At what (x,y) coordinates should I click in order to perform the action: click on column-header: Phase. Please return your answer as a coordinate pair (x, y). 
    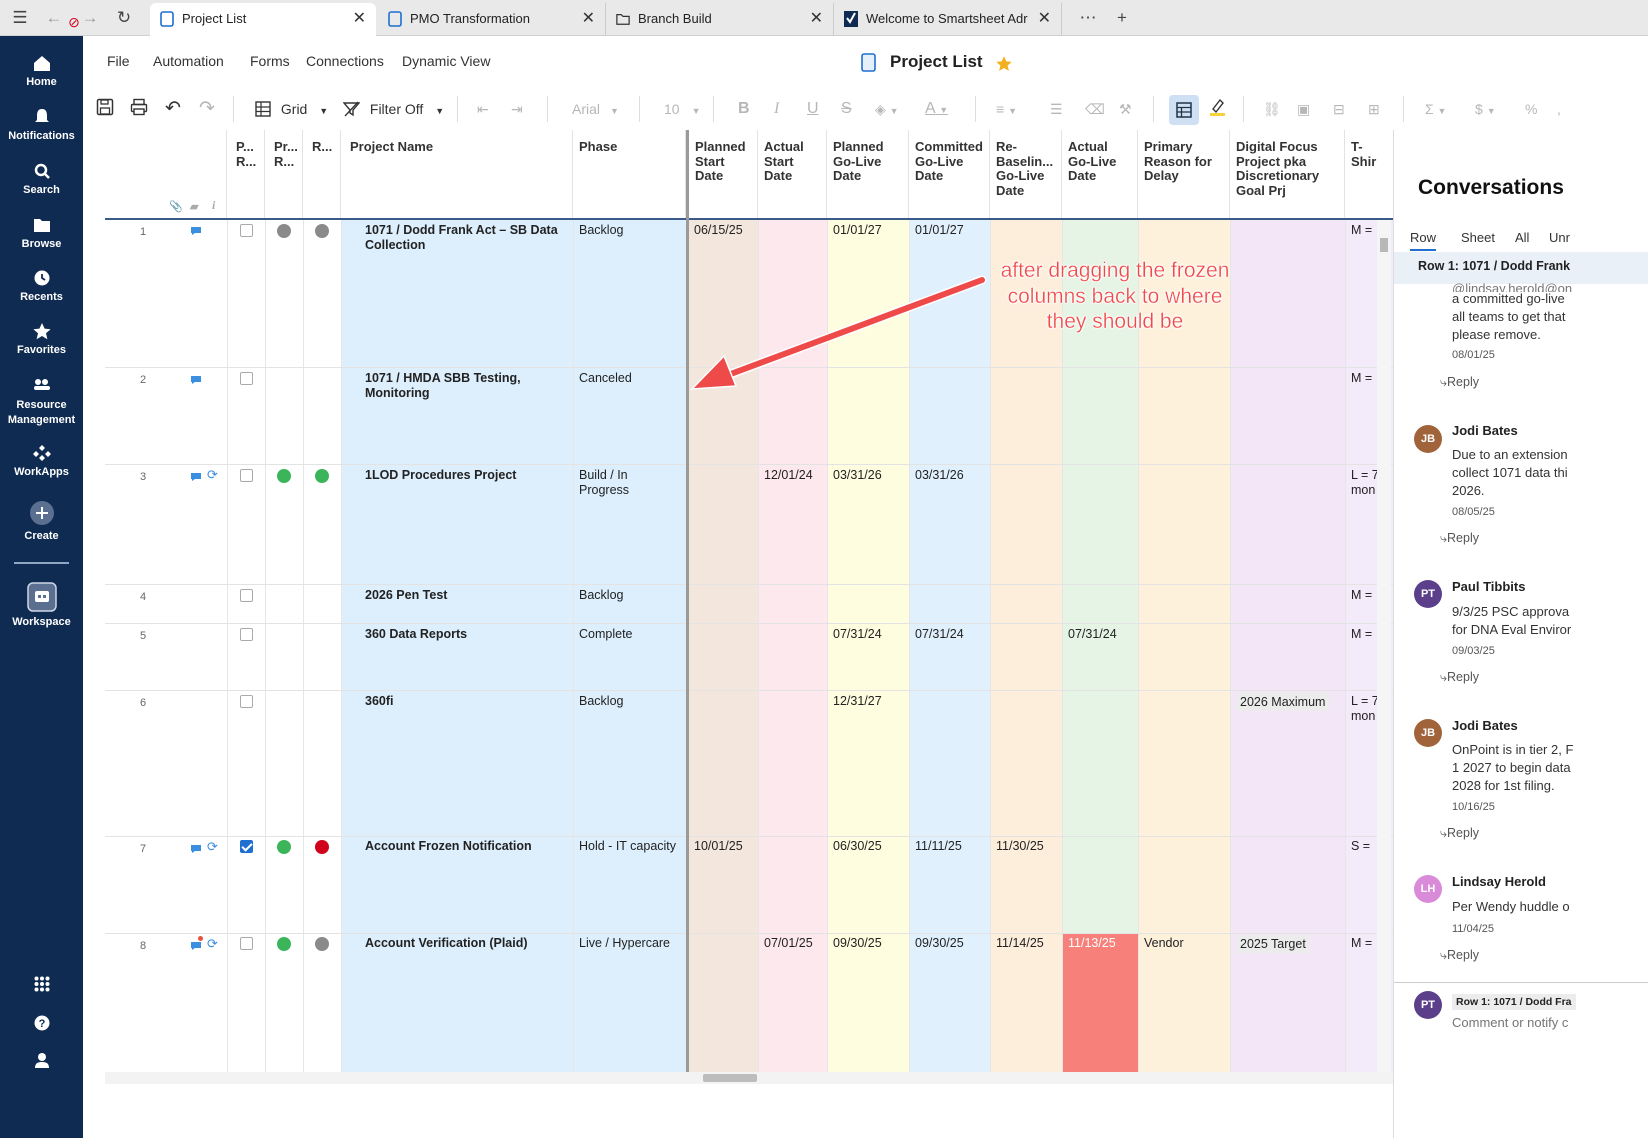
    Looking at the image, I should click on (629, 174).